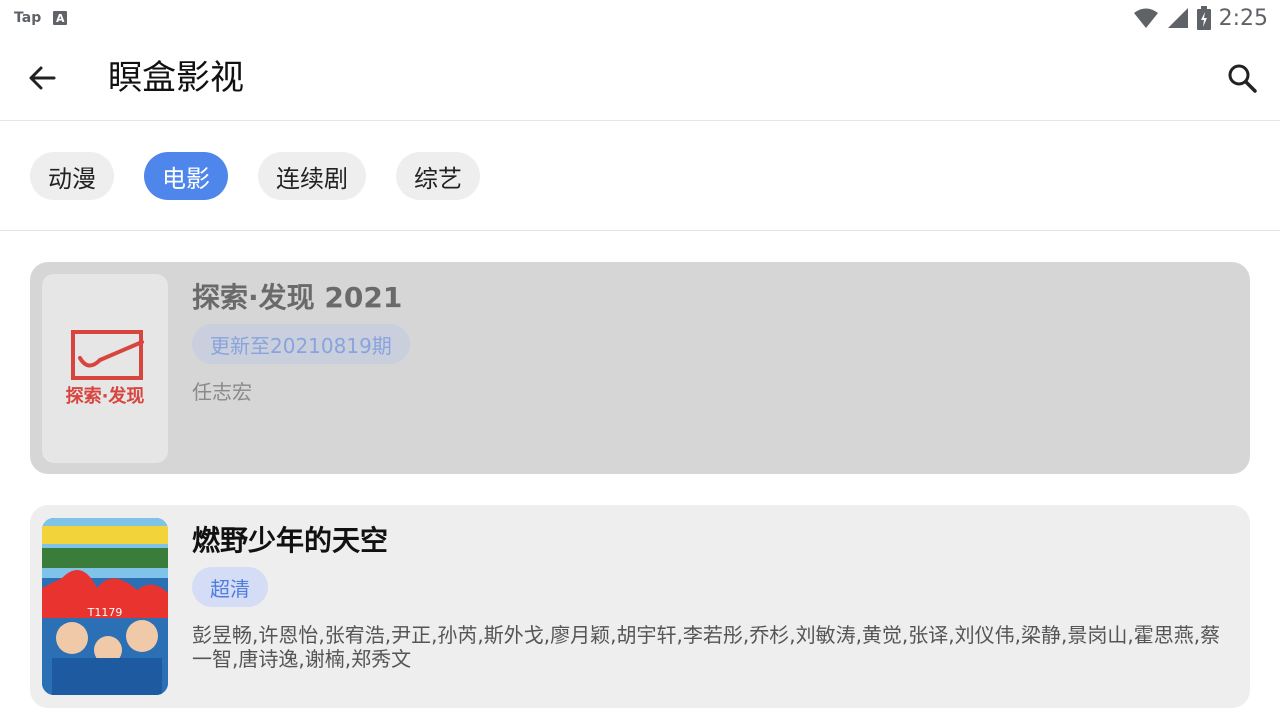 The height and width of the screenshot is (720, 1280). I want to click on wifi-icon, so click(1145, 18).